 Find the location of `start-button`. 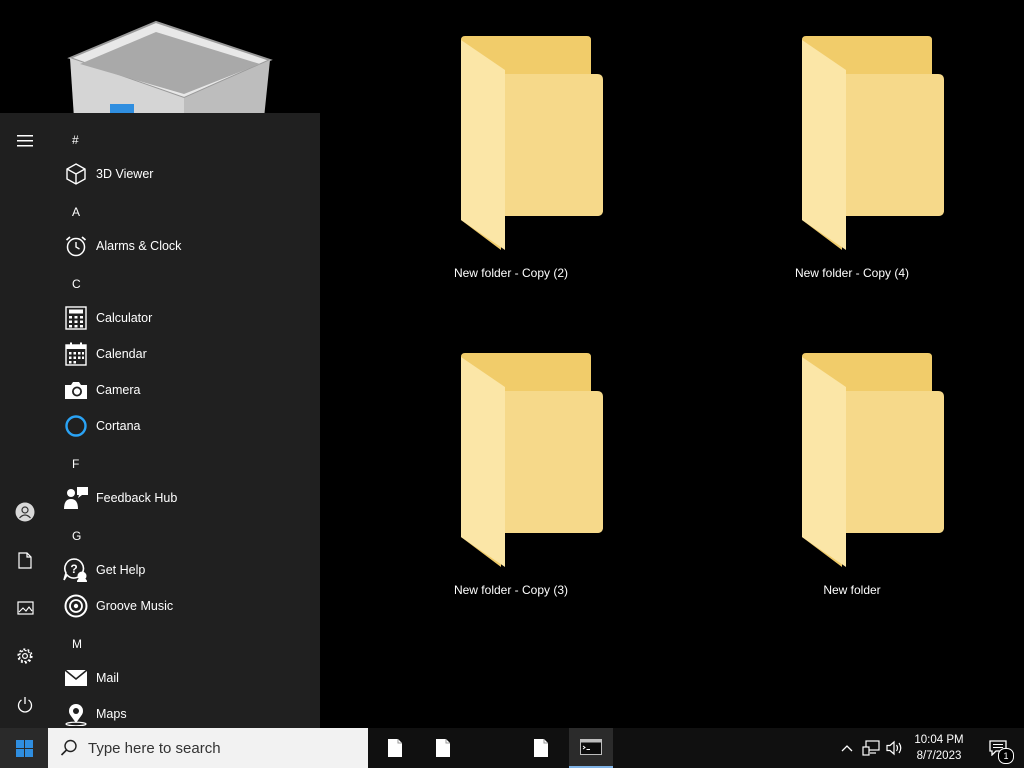

start-button is located at coordinates (24, 748).